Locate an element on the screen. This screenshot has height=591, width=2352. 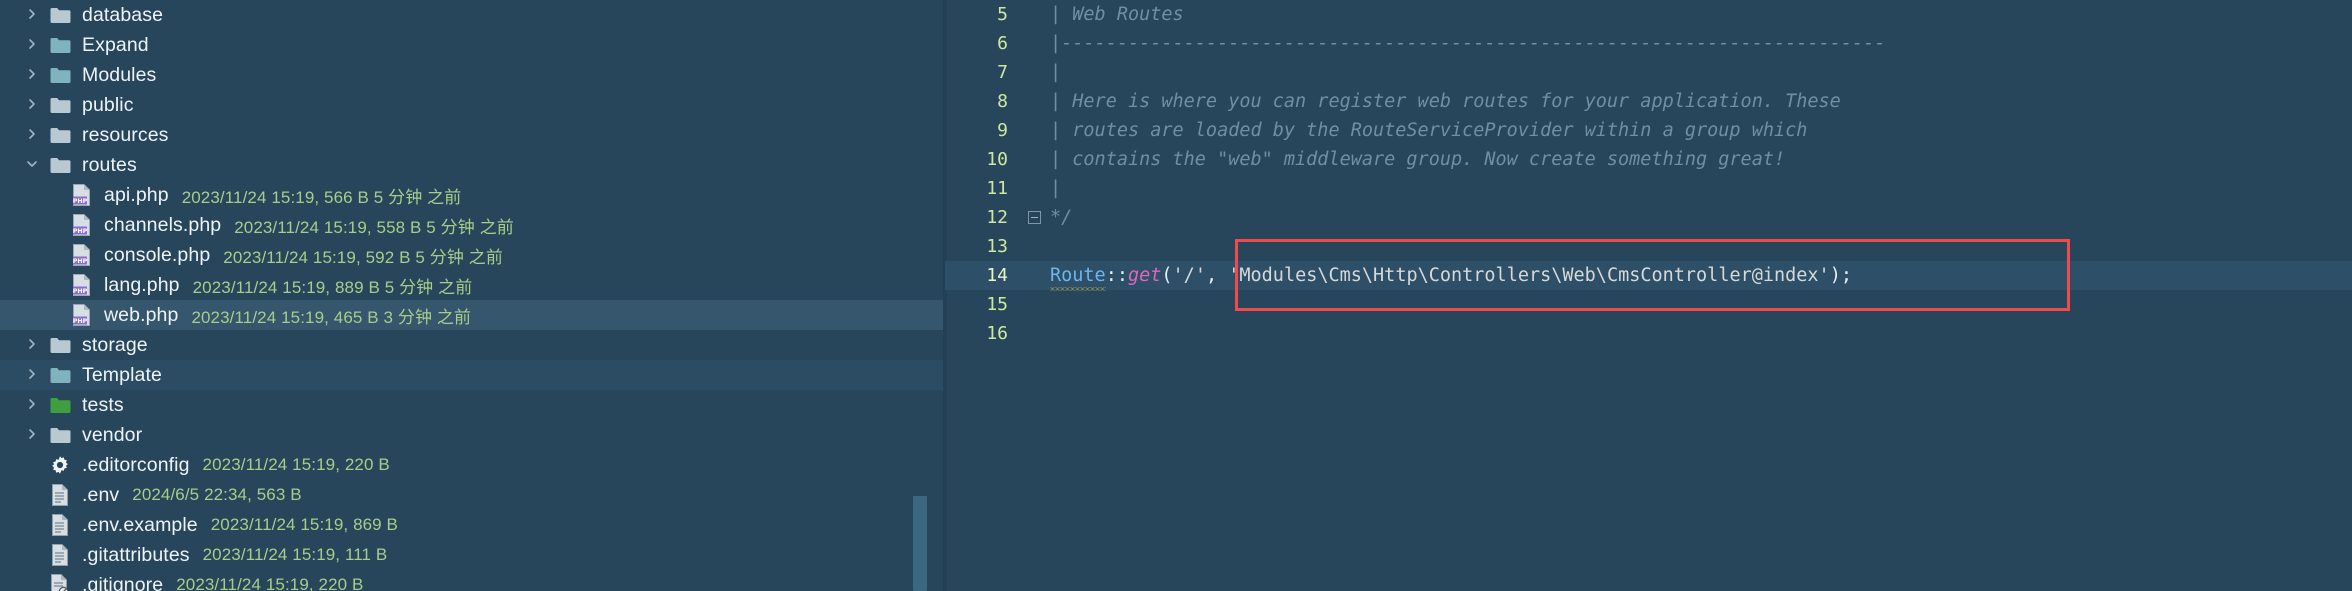
code-line: 15 is located at coordinates (1648, 304).